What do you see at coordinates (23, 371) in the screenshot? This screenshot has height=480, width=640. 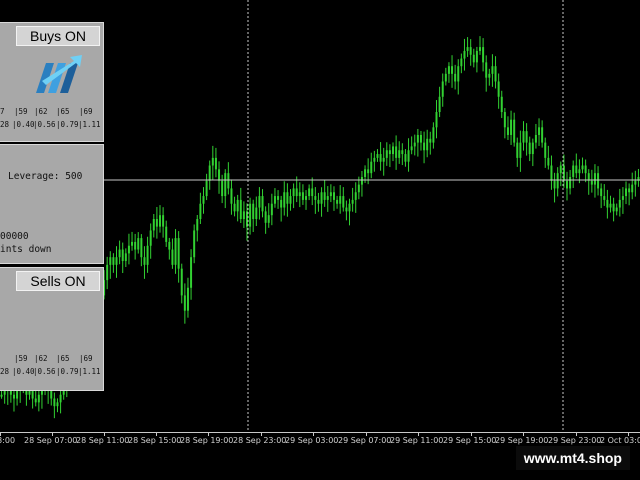 I see `level-cell: |0.40` at bounding box center [23, 371].